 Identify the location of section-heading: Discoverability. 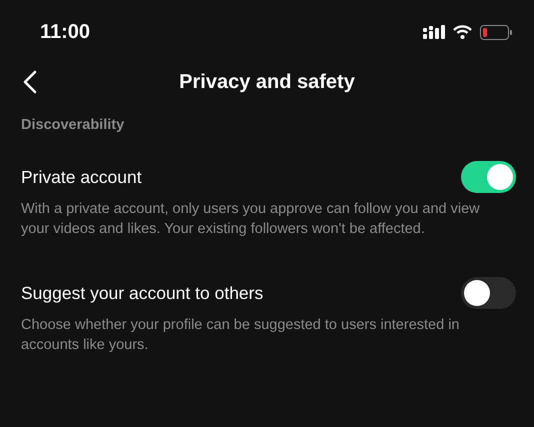
(73, 125).